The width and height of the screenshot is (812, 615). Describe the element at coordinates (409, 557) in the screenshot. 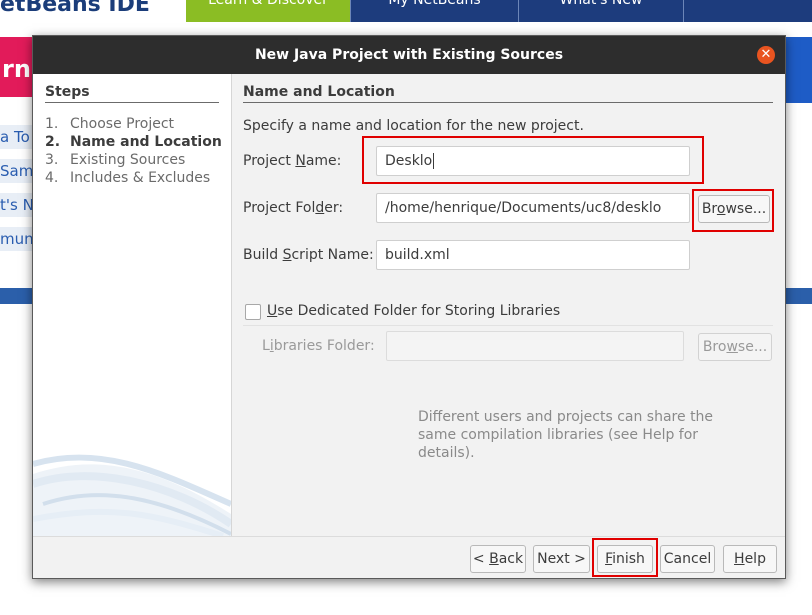

I see `button-bar: < Back Next > Finish Cancel Help` at that location.